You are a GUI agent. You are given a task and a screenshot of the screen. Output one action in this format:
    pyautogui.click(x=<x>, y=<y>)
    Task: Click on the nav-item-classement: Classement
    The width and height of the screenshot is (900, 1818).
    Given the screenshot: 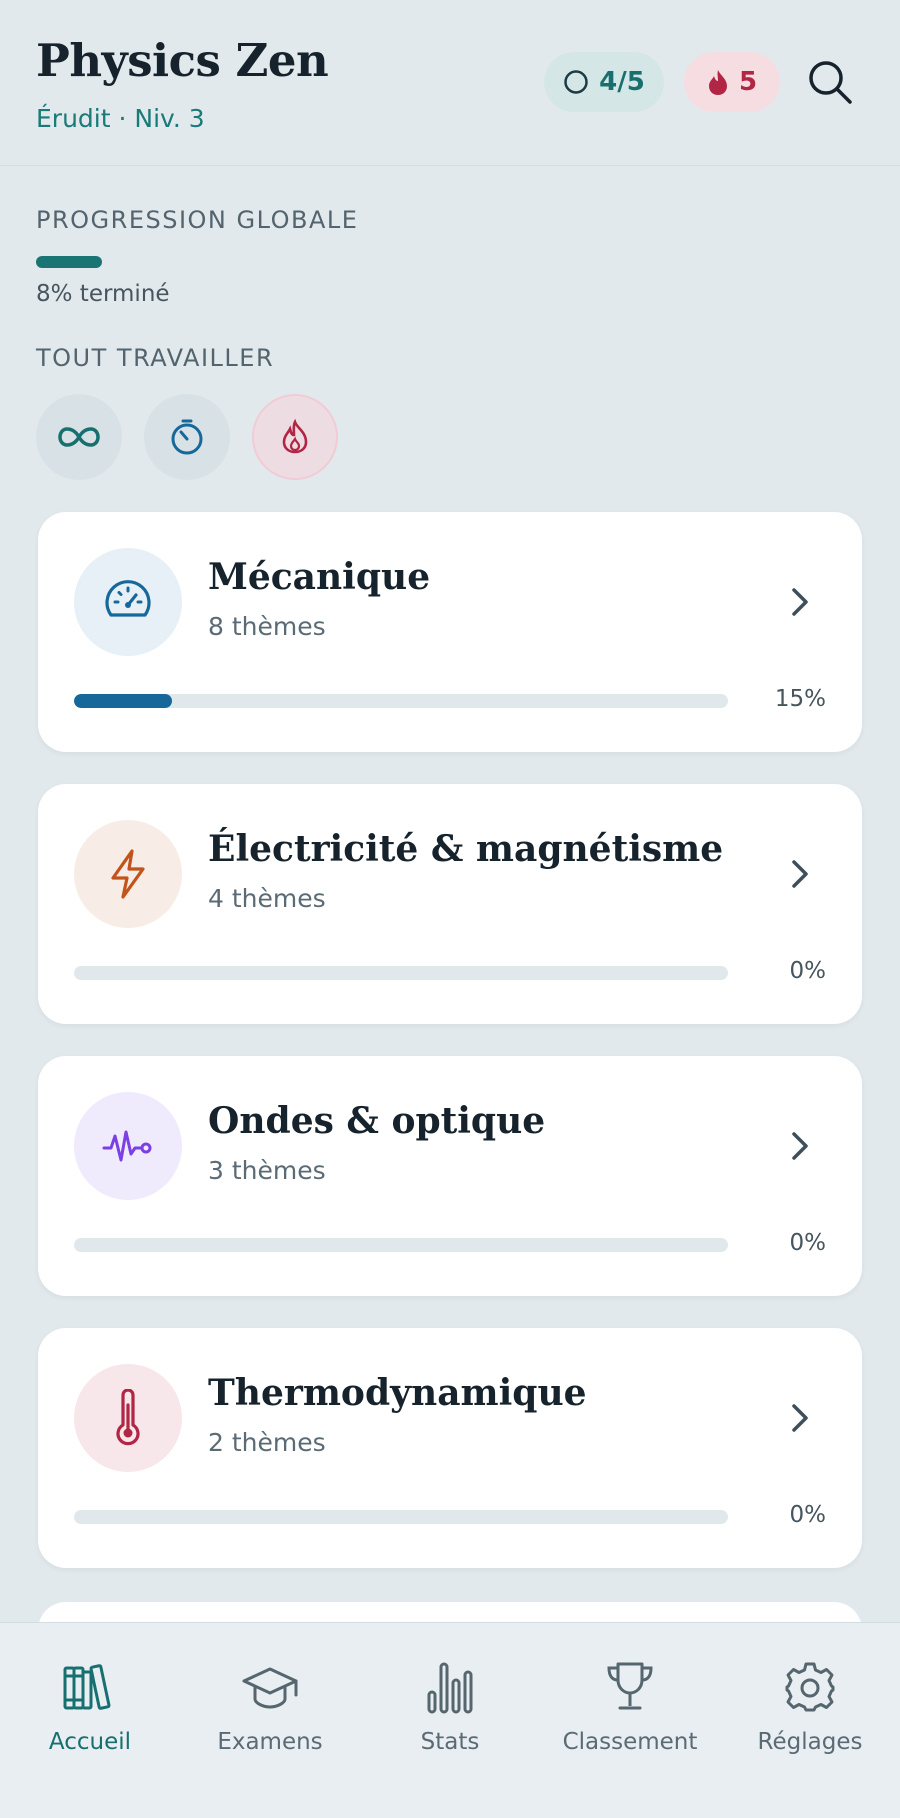 What is the action you would take?
    pyautogui.click(x=630, y=1720)
    